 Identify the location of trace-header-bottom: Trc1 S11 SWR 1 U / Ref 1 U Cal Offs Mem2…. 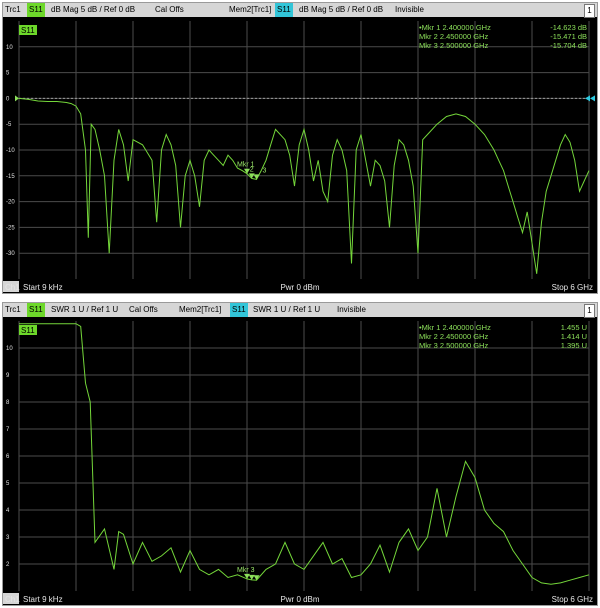
(300, 310).